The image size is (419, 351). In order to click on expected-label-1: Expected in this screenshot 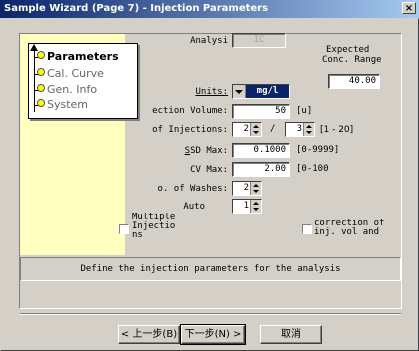, I will do `click(348, 50)`.